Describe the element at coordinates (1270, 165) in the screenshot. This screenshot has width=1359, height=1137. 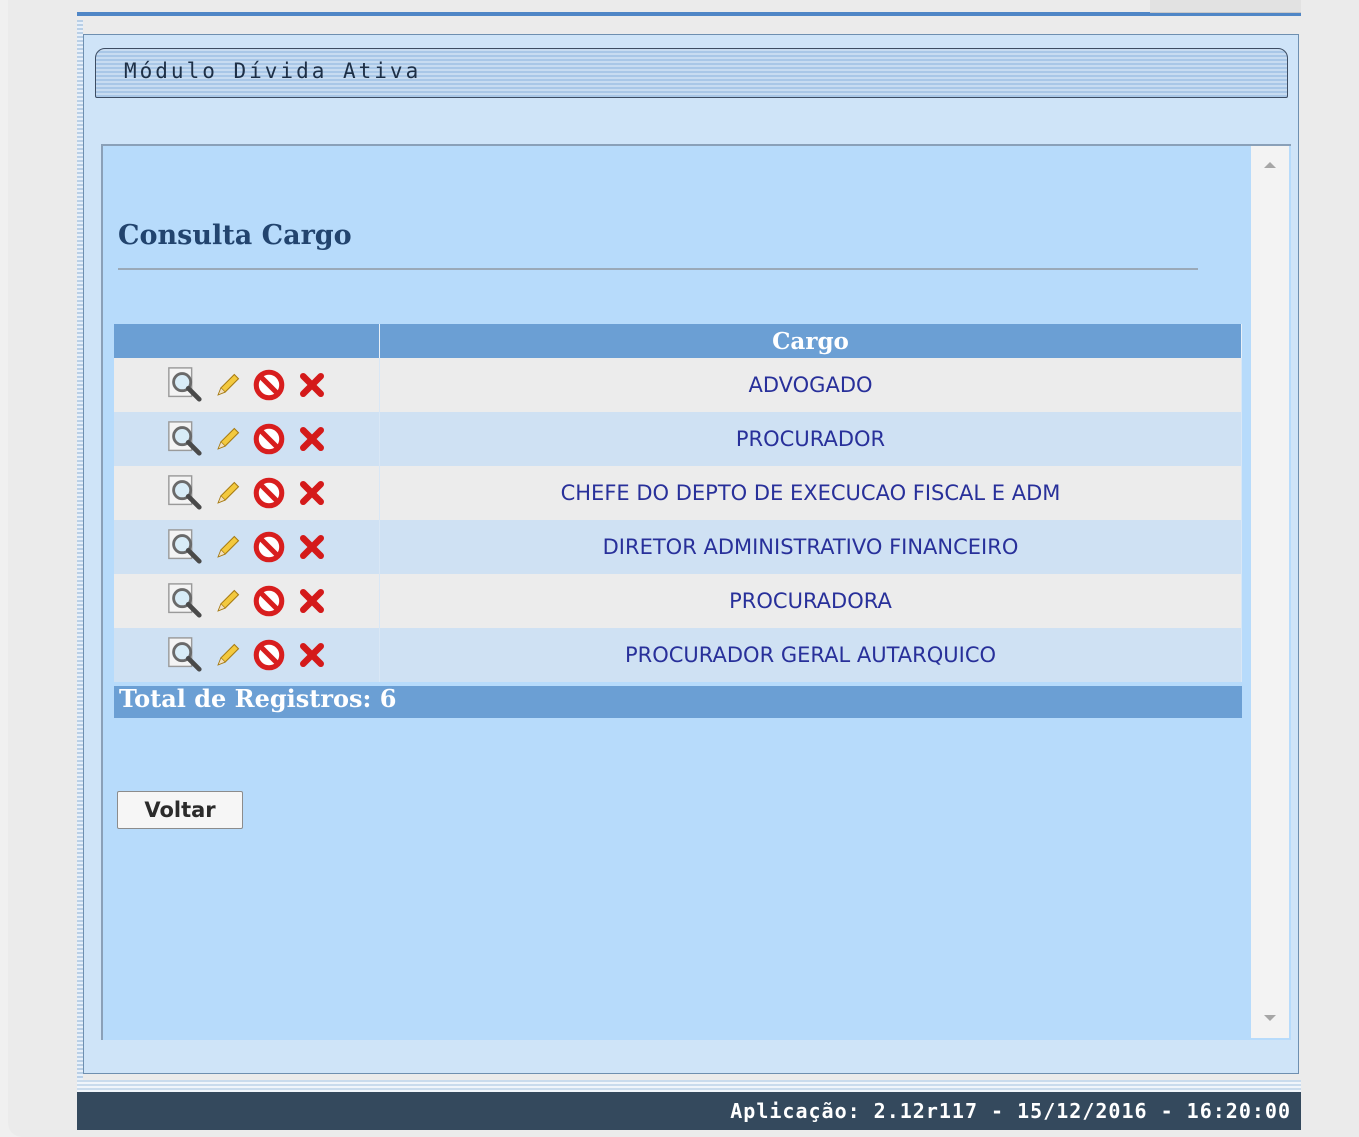
I see `scroll-up-arrow-icon` at that location.